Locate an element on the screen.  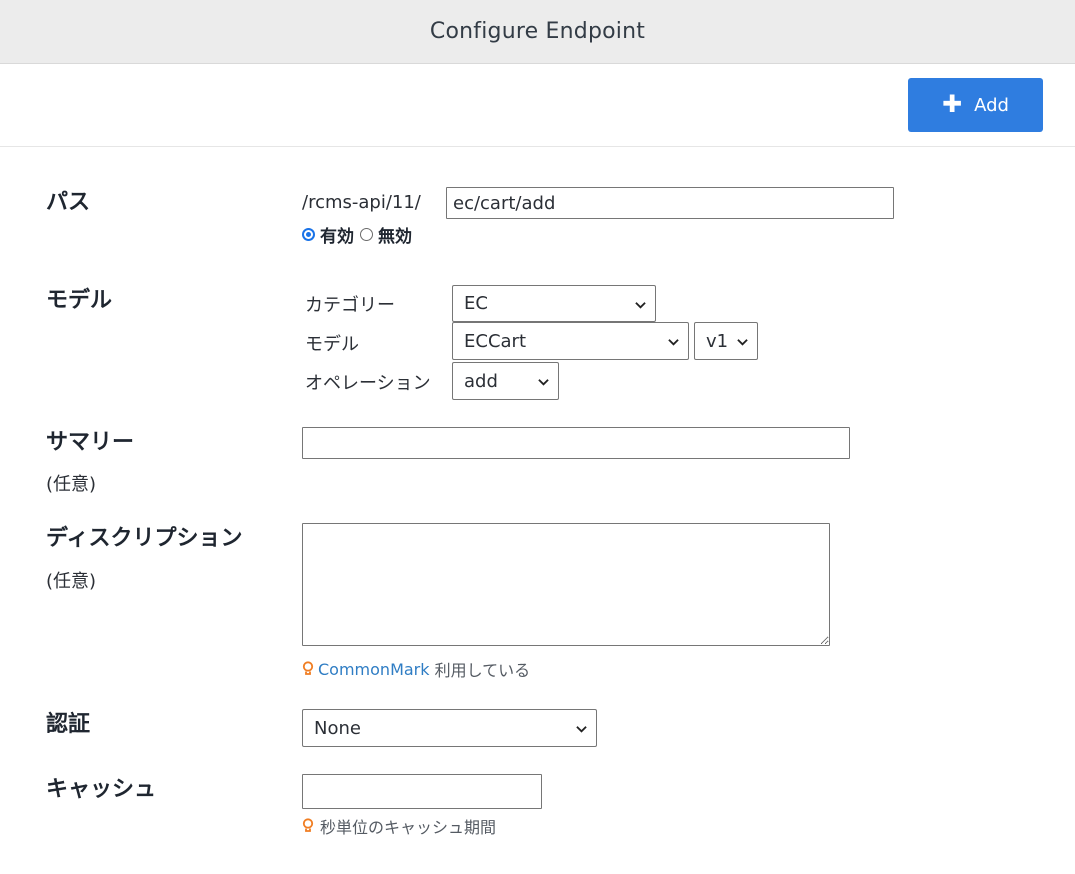
version-select: v1 is located at coordinates (726, 341).